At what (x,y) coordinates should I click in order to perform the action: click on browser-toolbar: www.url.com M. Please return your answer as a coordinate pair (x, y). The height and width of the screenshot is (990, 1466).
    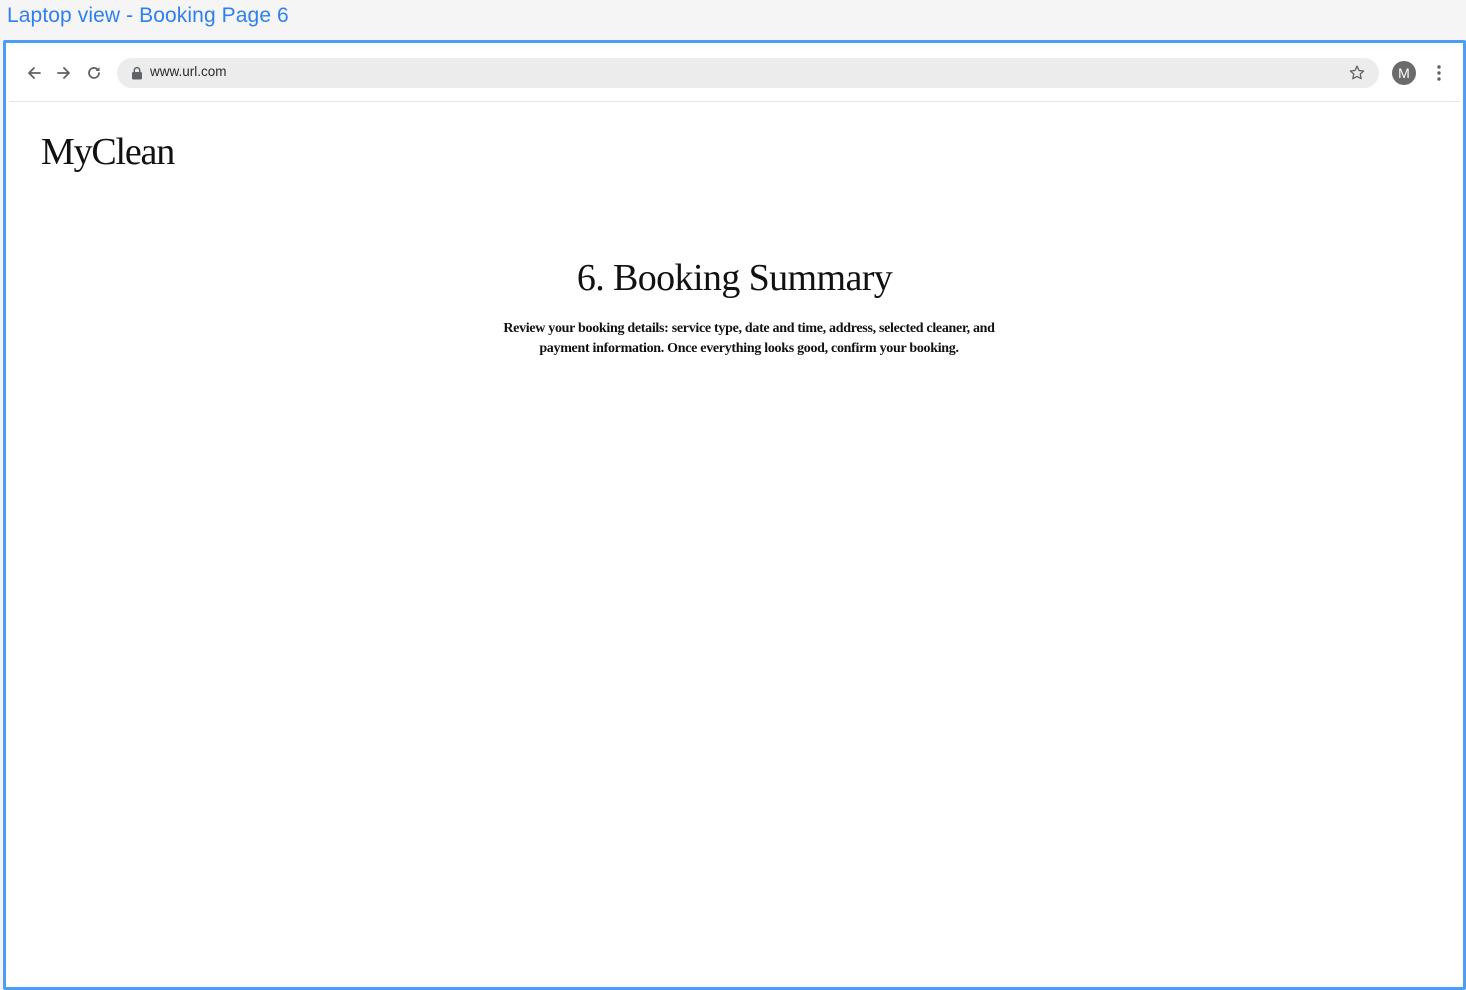
    Looking at the image, I should click on (734, 74).